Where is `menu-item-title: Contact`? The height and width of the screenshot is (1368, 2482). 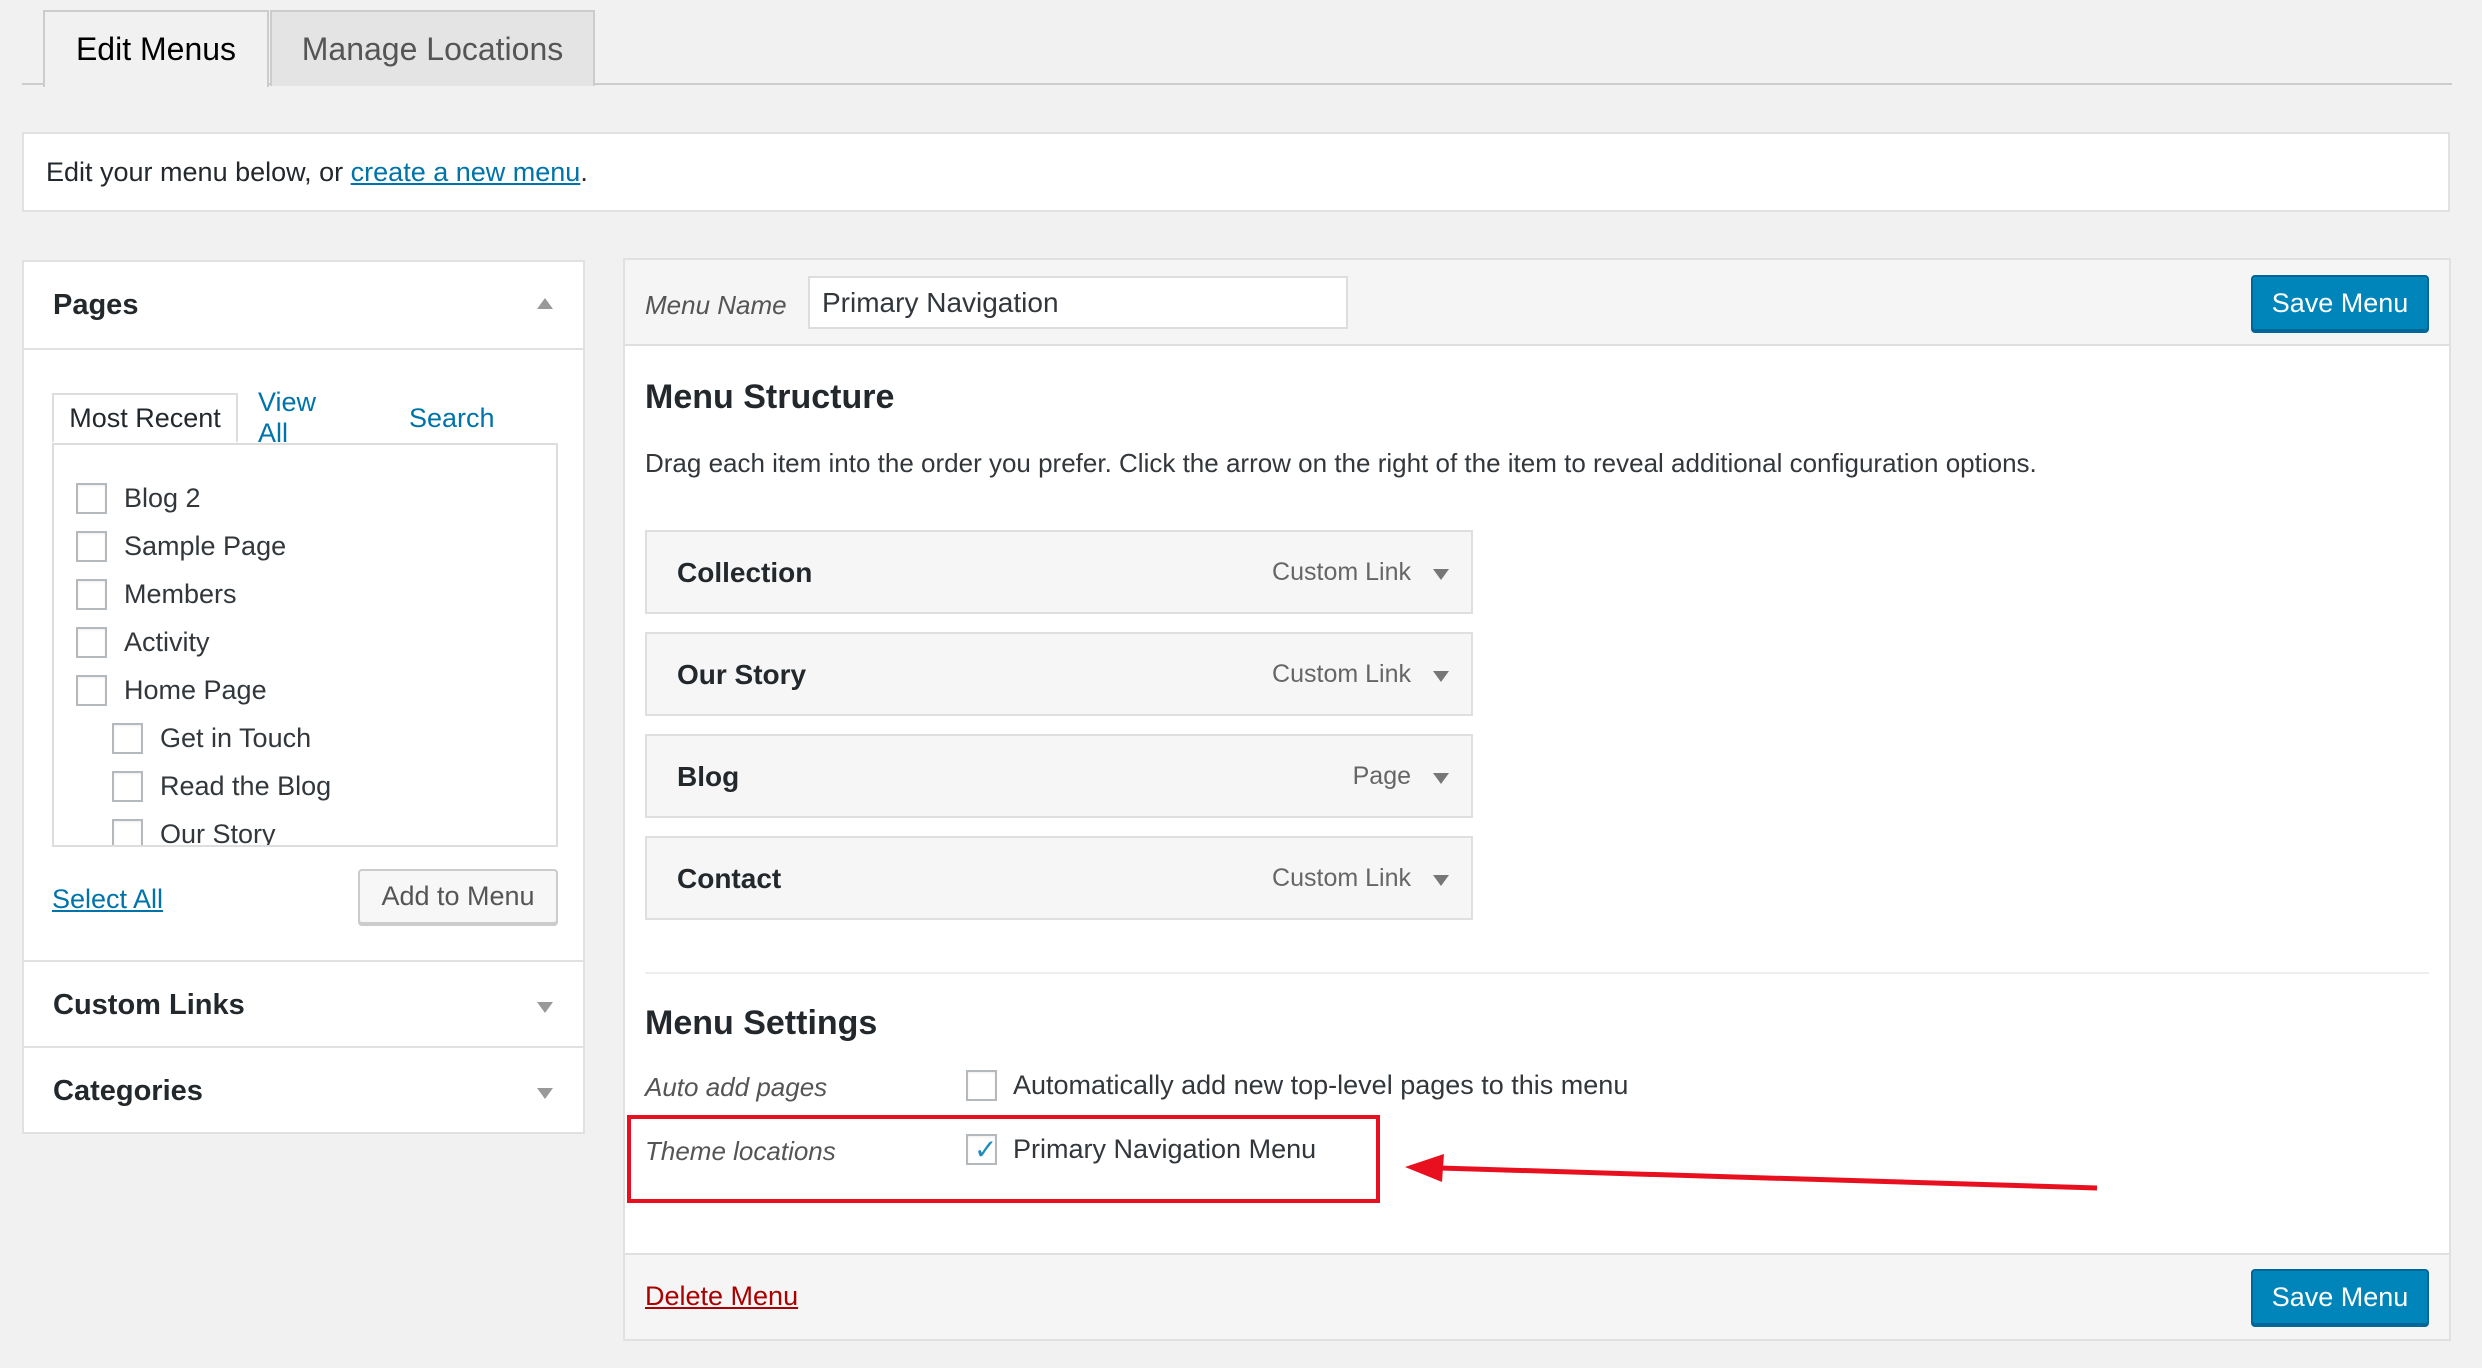 menu-item-title: Contact is located at coordinates (729, 878).